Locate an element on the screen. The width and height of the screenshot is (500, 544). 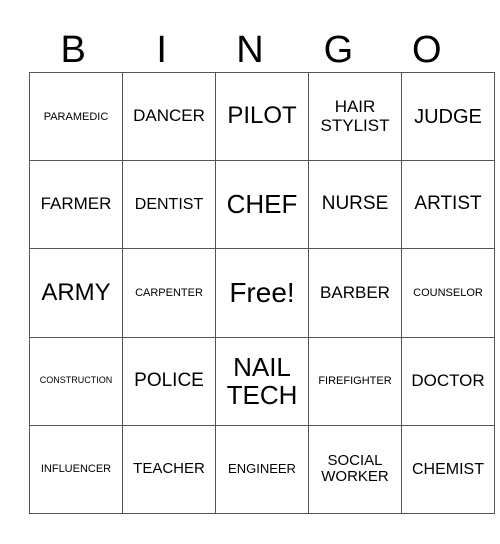
bingo-cell: COUNSELOR is located at coordinates (448, 293).